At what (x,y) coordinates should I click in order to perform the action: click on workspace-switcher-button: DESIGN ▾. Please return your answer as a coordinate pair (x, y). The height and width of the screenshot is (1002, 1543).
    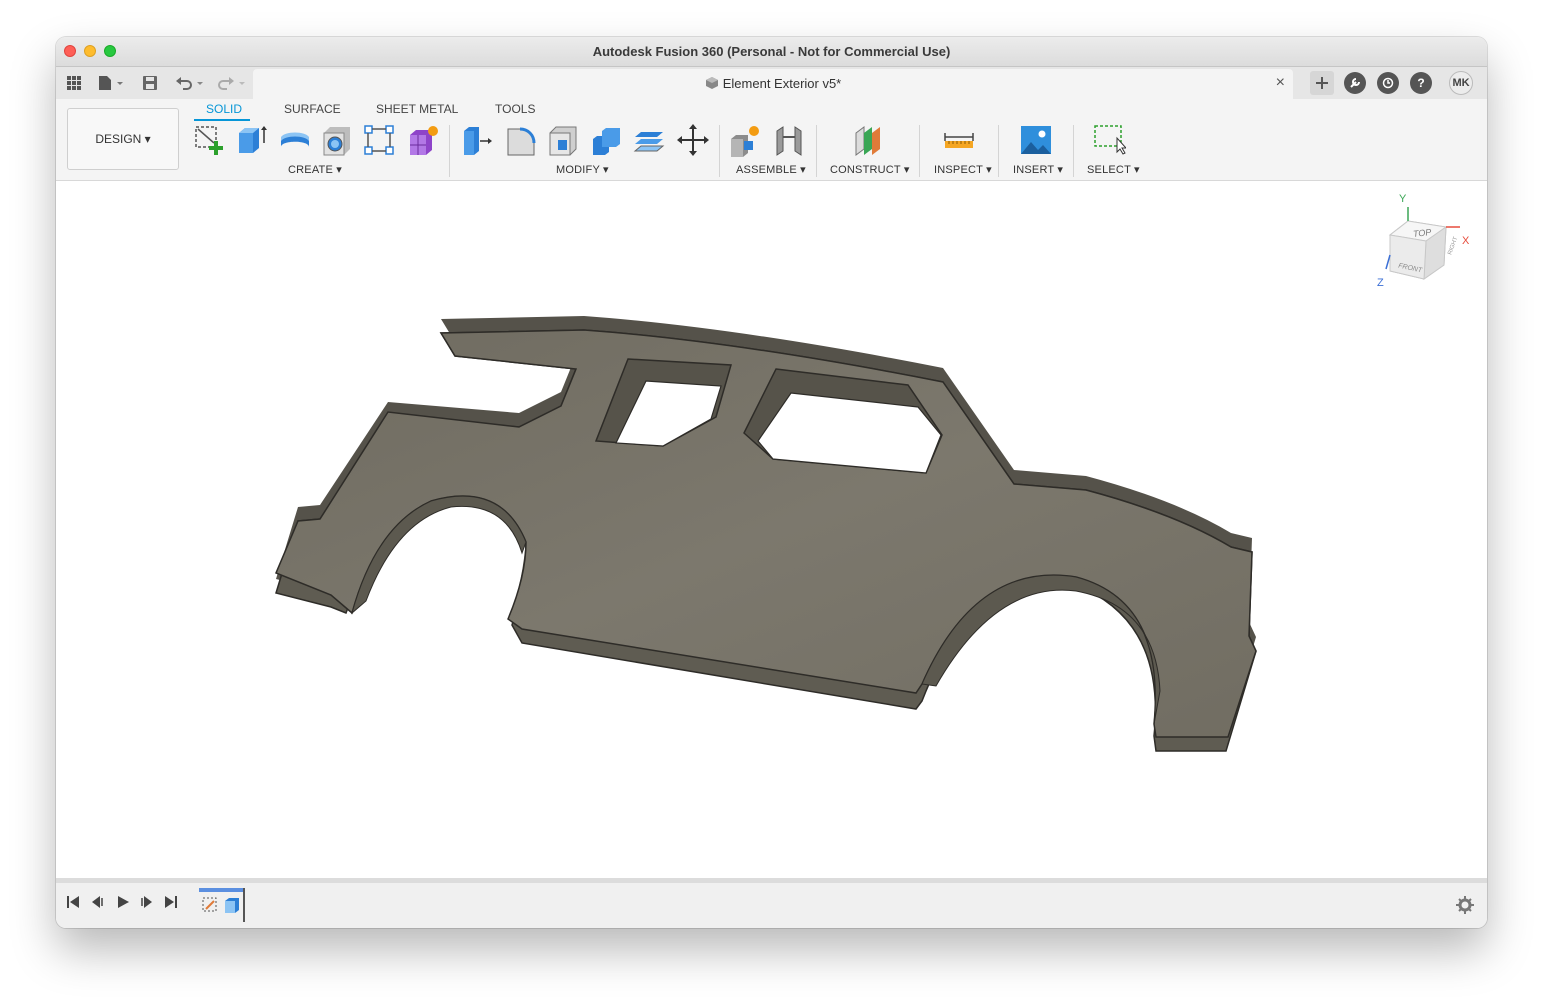
    Looking at the image, I should click on (123, 139).